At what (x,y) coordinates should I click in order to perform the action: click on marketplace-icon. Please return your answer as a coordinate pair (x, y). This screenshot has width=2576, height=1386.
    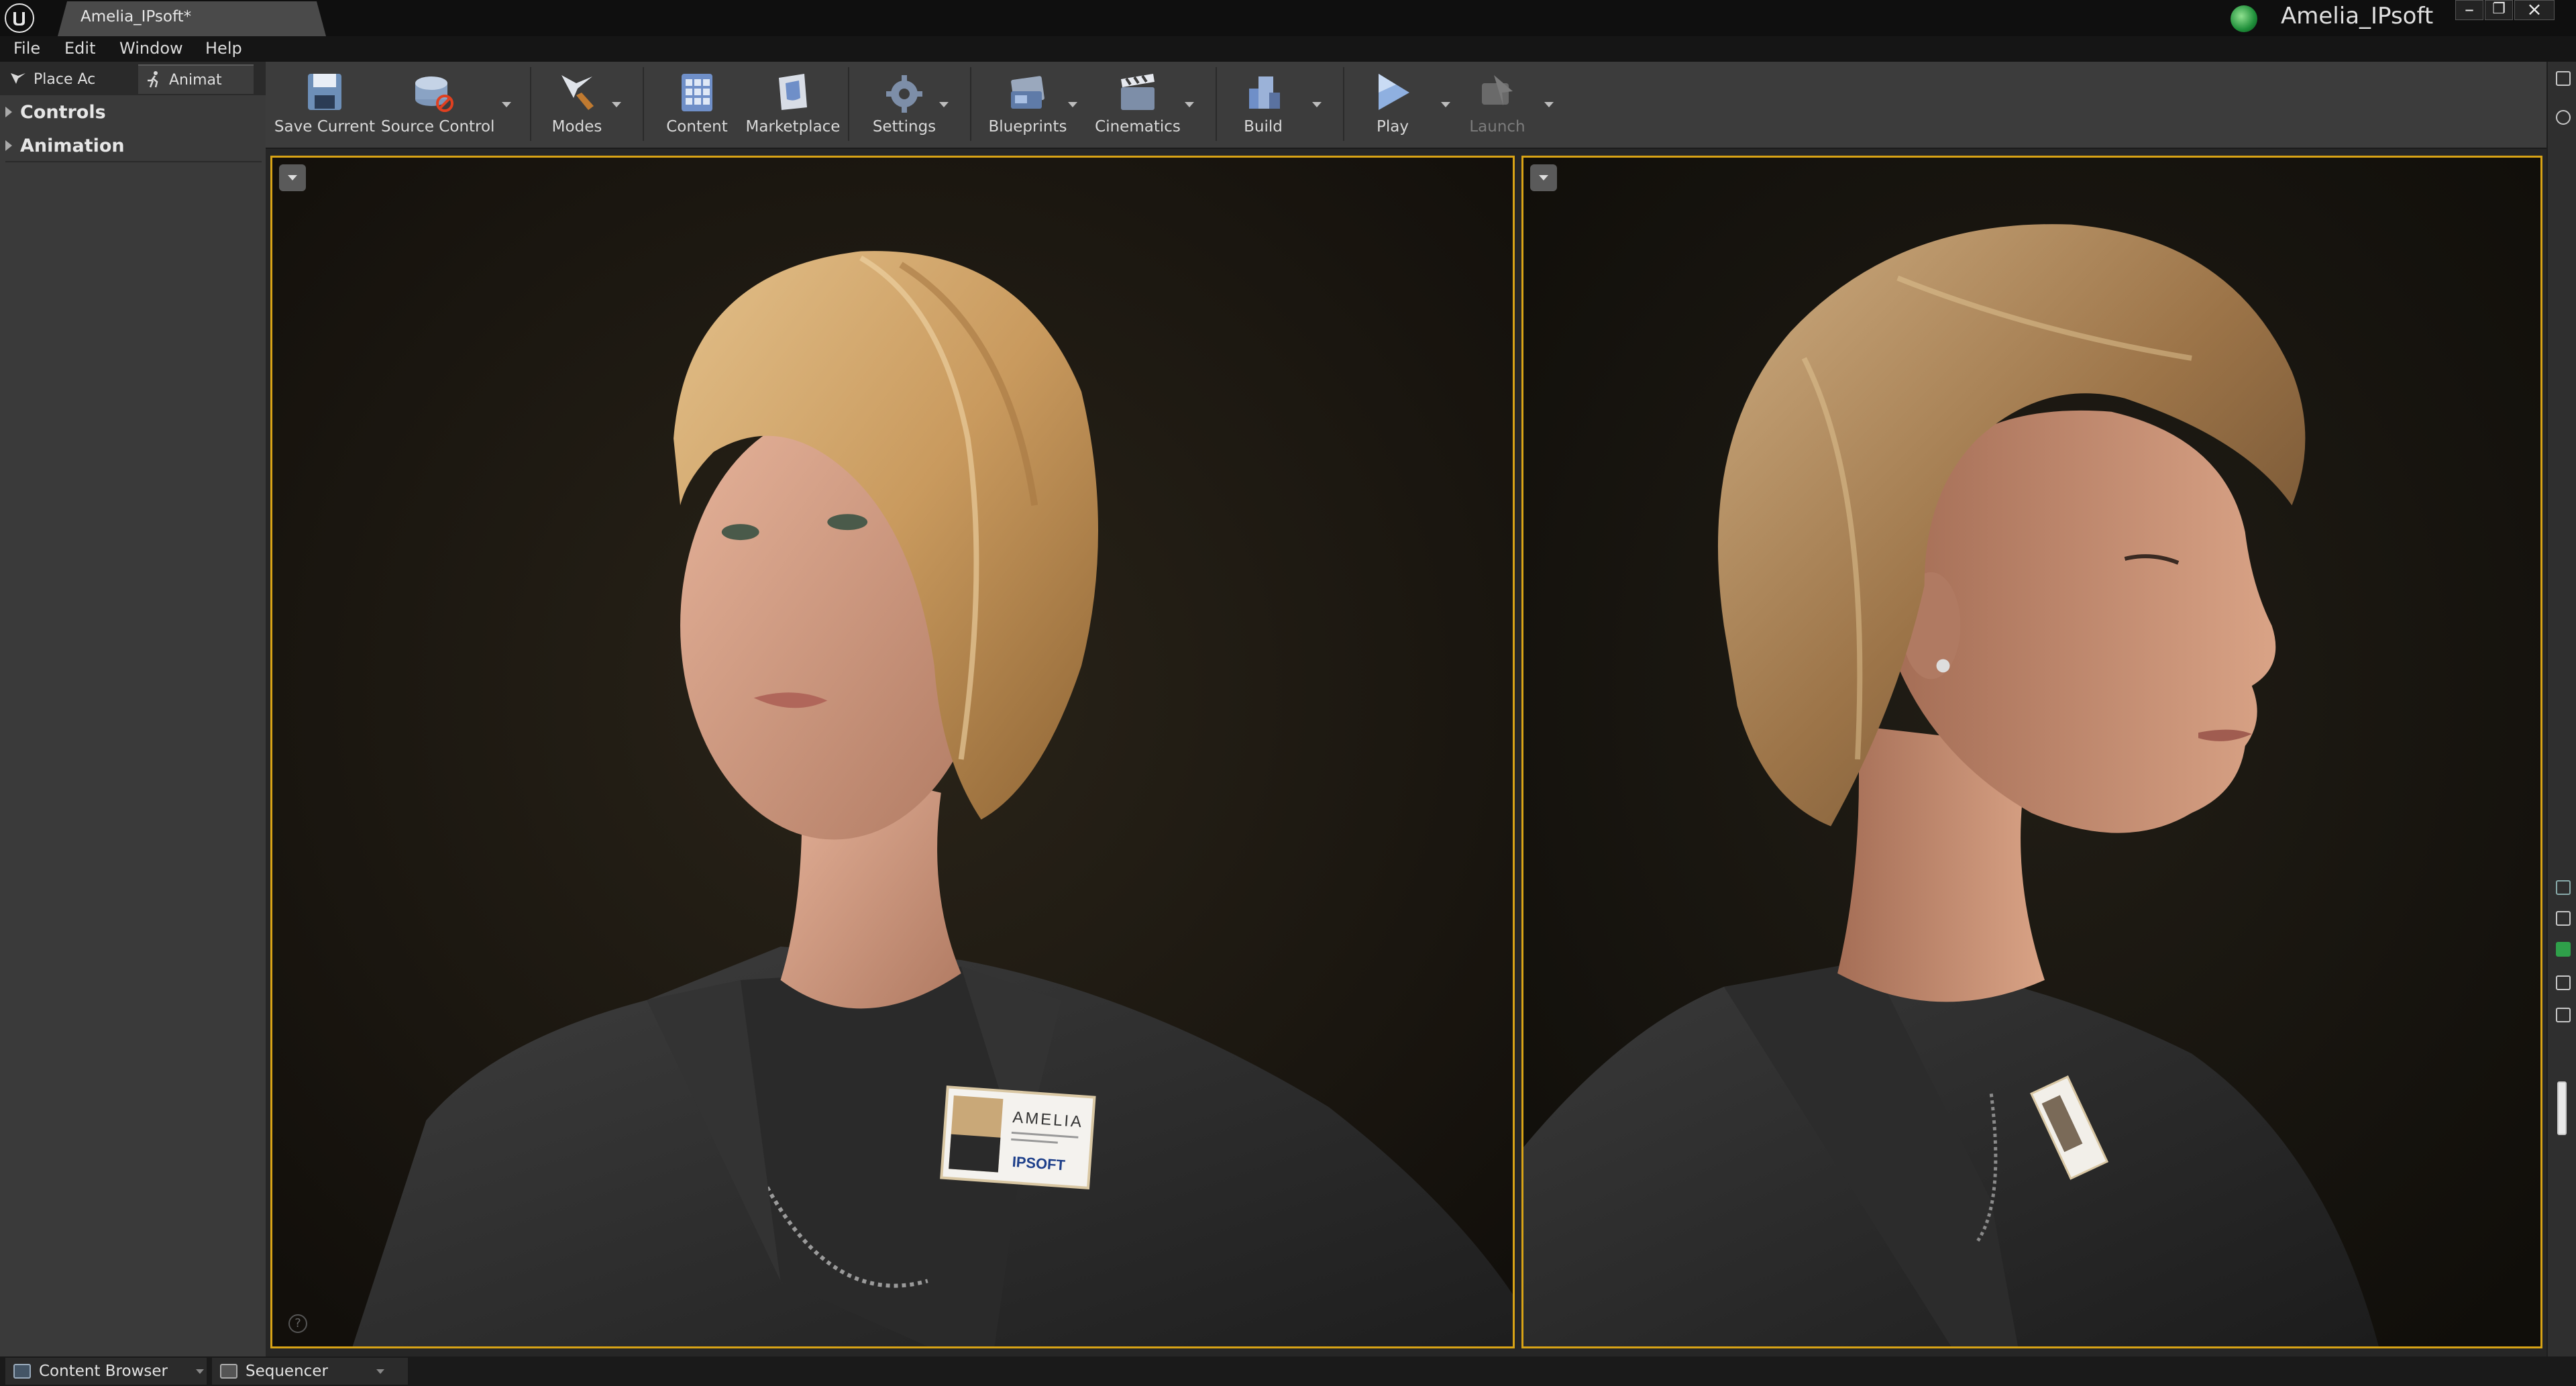
    Looking at the image, I should click on (793, 92).